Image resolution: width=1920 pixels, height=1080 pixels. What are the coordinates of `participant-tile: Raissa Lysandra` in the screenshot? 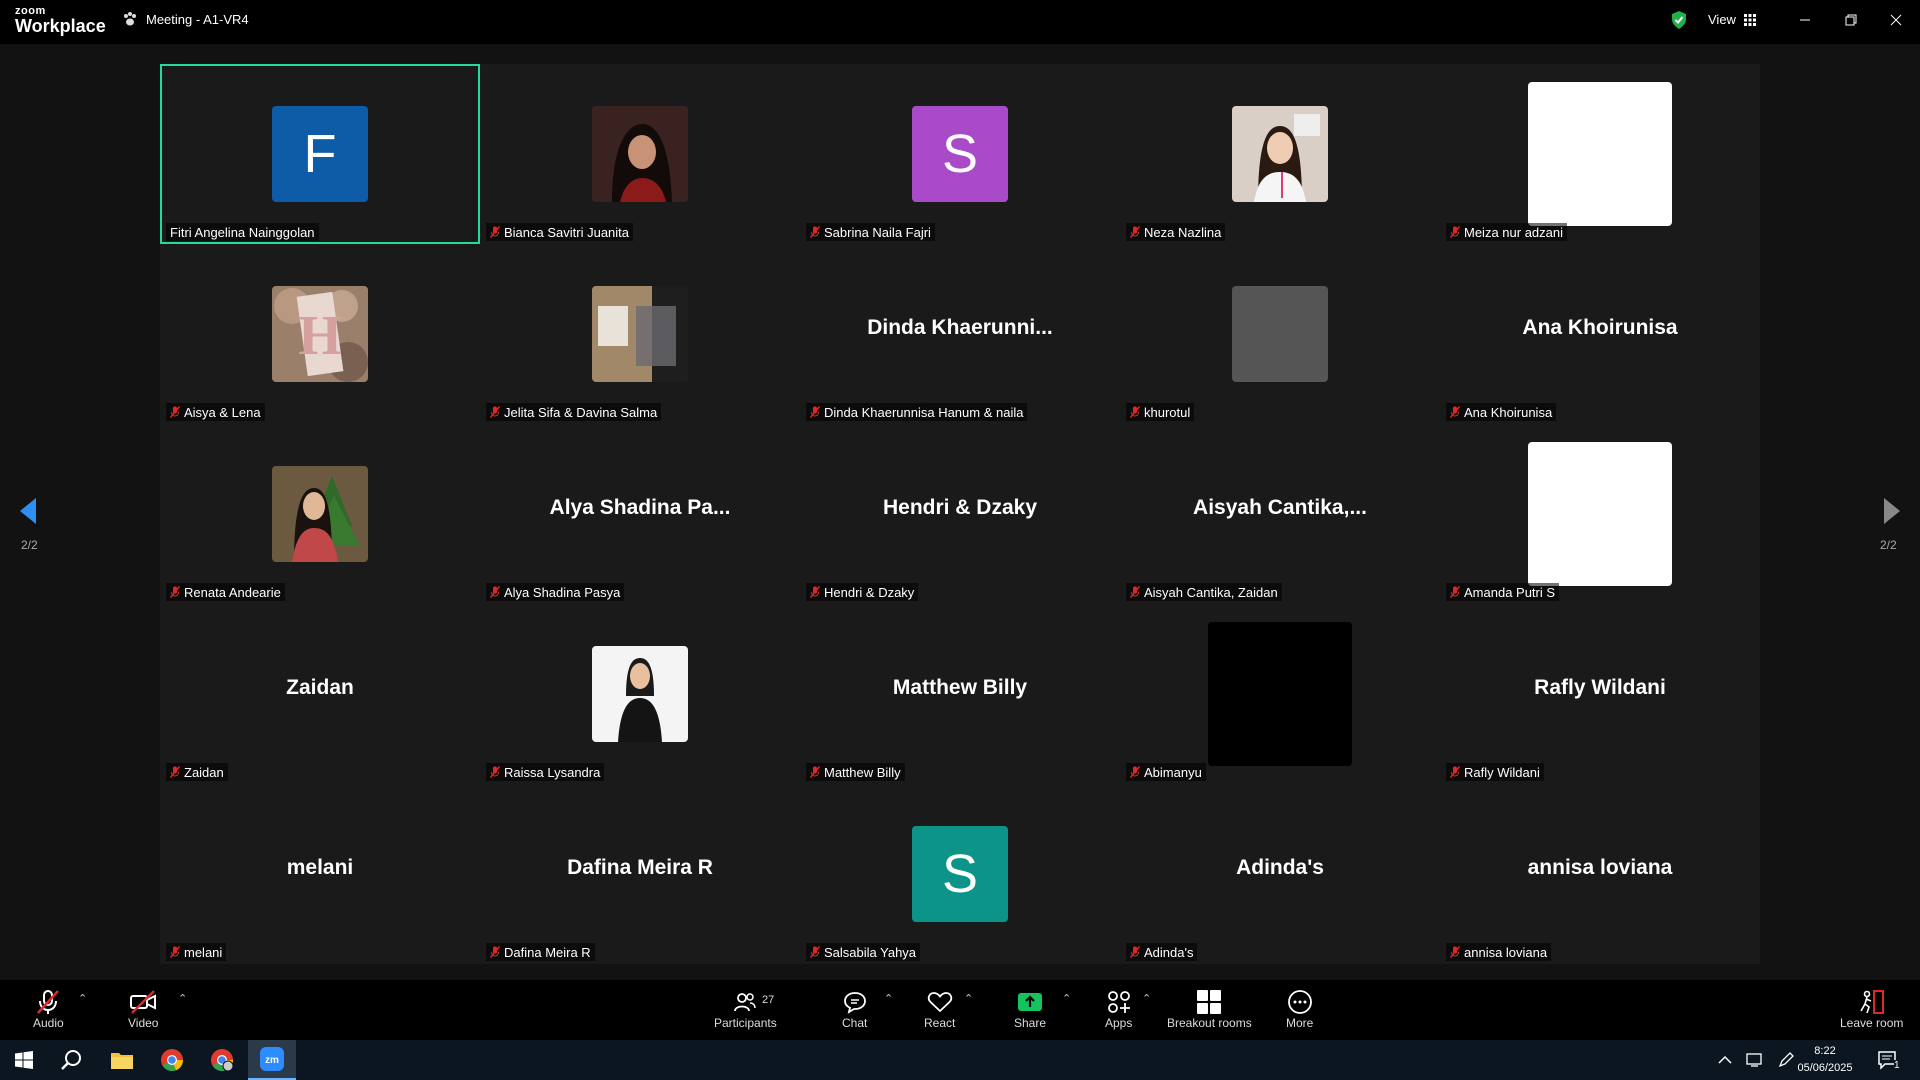 It's located at (640, 694).